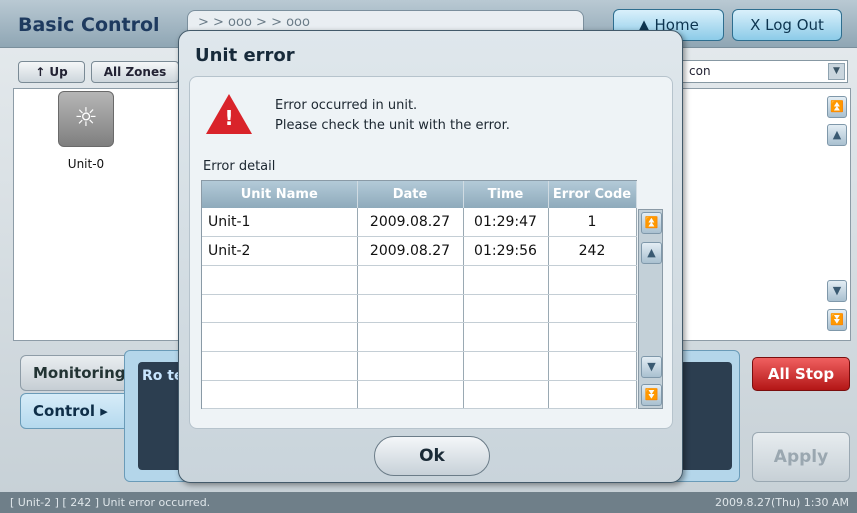 Image resolution: width=857 pixels, height=513 pixels. Describe the element at coordinates (651, 223) in the screenshot. I see `table-scroll-top-button: ⏫` at that location.